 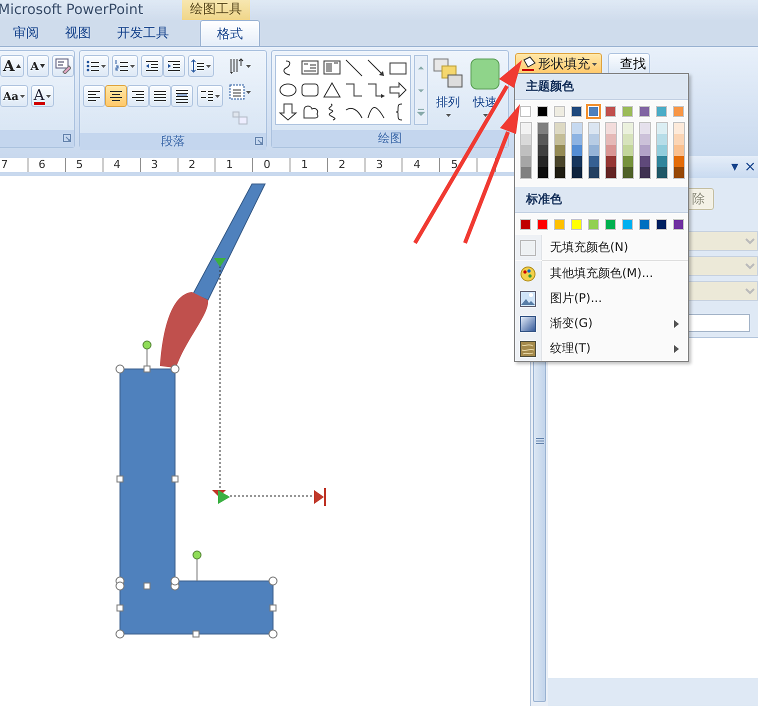 I want to click on menu-item: 纹理(T), so click(x=601, y=348).